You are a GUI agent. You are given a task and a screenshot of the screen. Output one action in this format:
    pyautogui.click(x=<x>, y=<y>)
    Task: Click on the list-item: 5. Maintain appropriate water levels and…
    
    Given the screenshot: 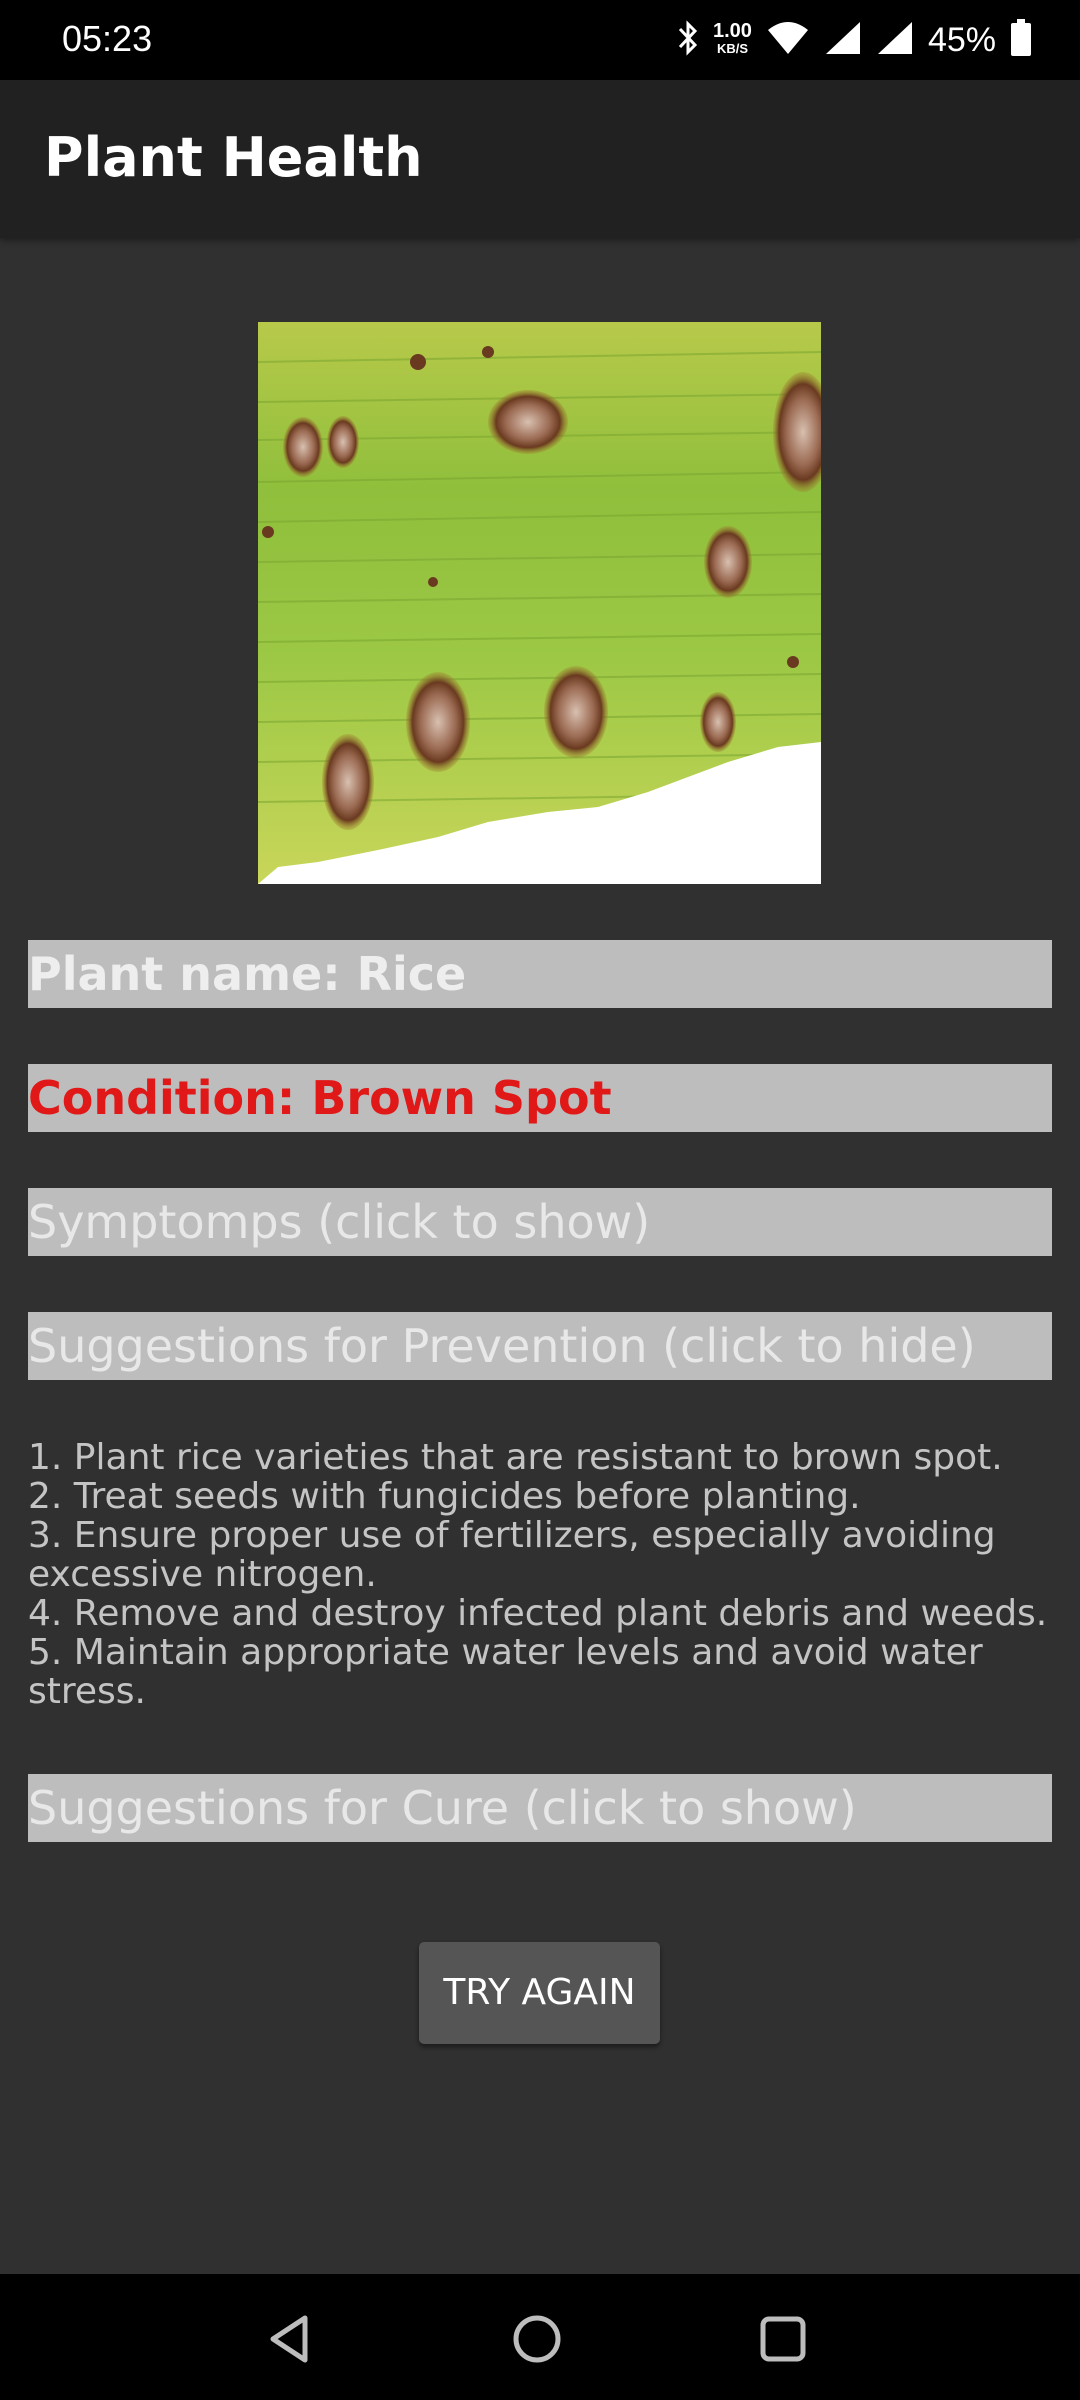 What is the action you would take?
    pyautogui.click(x=505, y=1672)
    